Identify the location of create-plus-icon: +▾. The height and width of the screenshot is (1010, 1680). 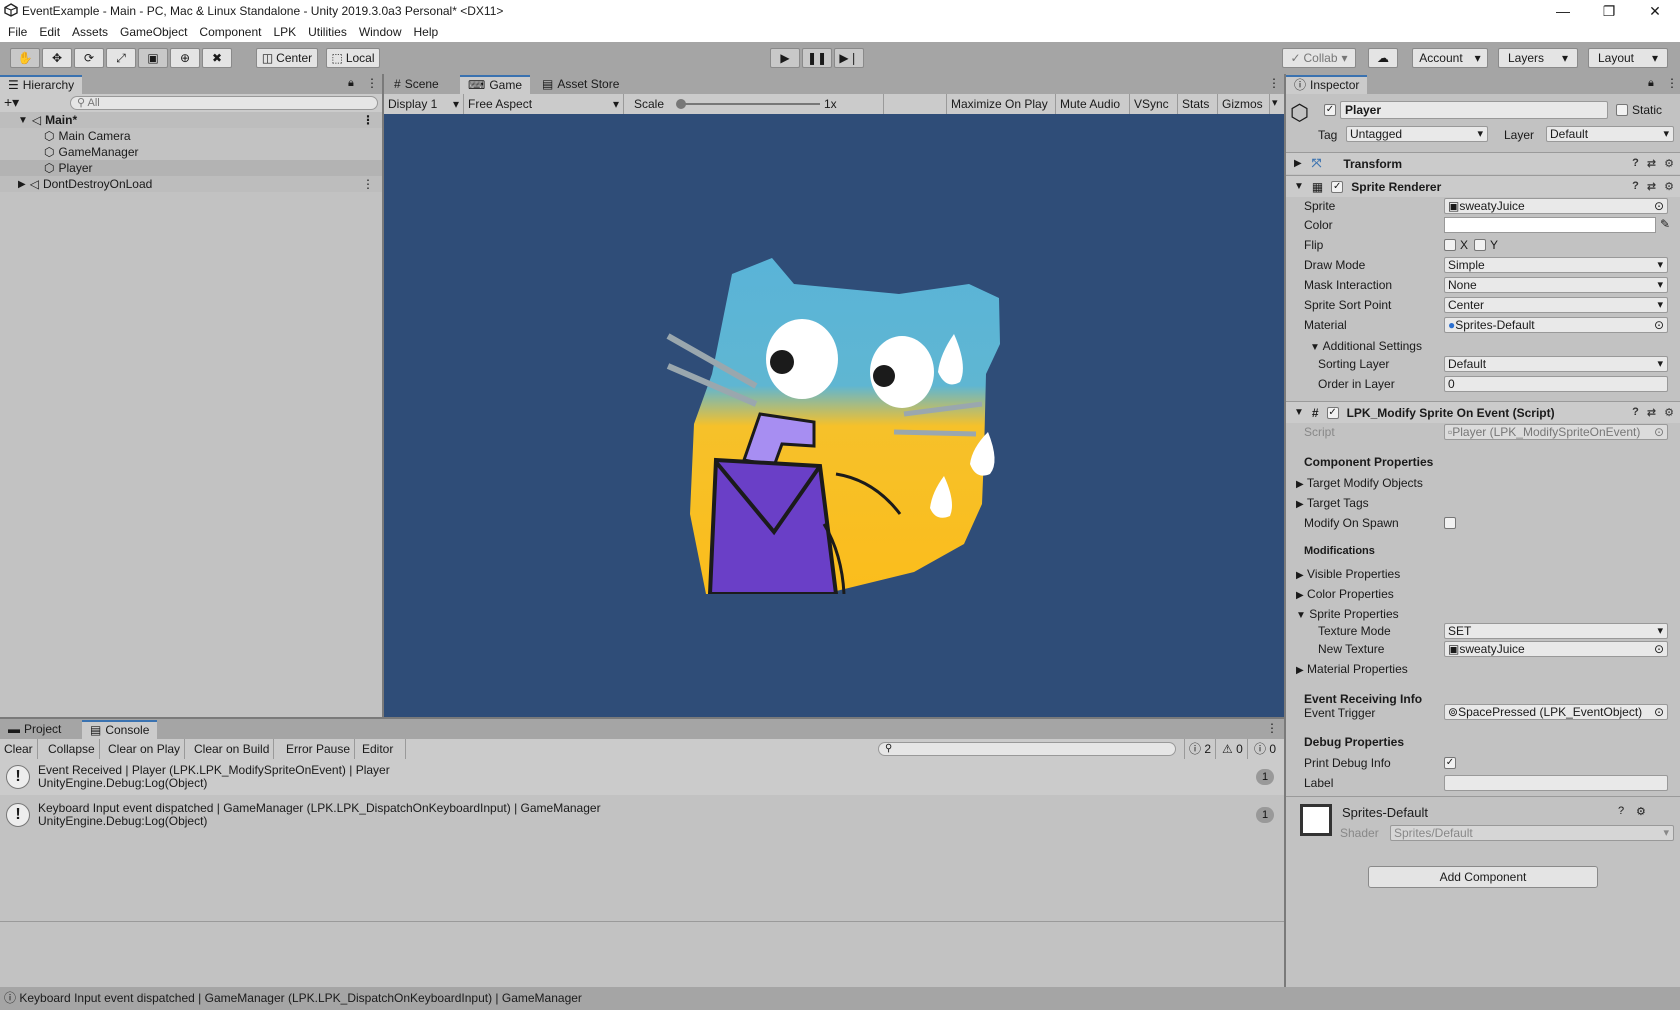
(11, 102).